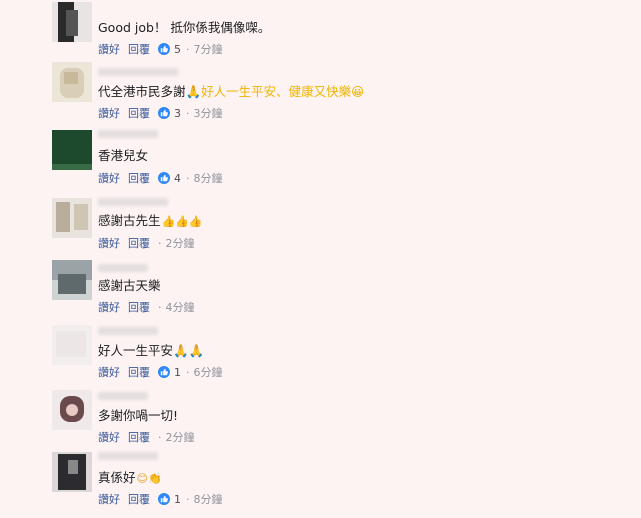  I want to click on comment-item: 多謝你喎一切! 讚好 回覆 · 2分鐘, so click(320, 422).